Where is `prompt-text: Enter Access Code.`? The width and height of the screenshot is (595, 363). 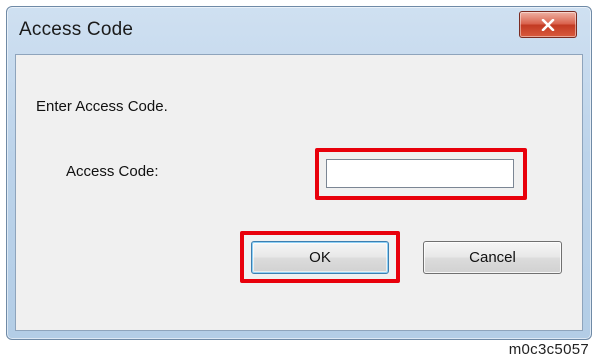
prompt-text: Enter Access Code. is located at coordinates (102, 106).